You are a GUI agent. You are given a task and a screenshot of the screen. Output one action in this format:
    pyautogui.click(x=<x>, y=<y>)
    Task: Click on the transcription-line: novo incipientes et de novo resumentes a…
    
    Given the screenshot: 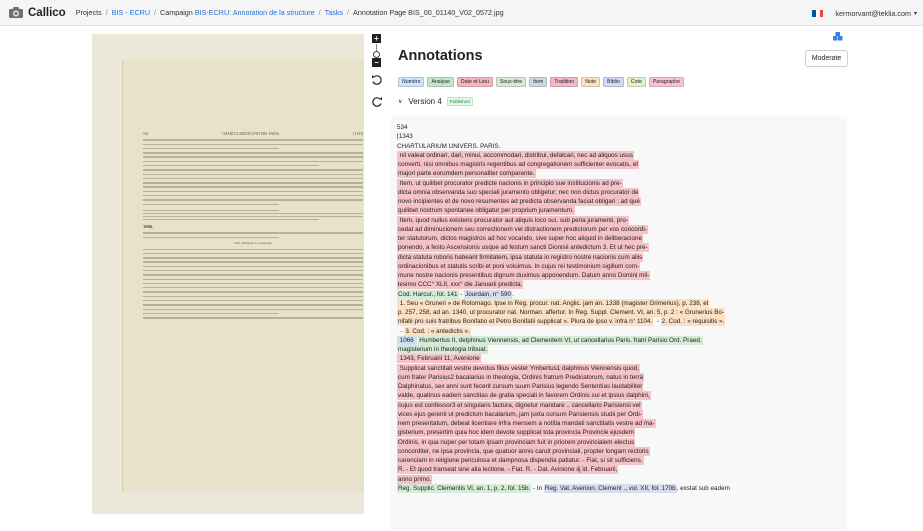 What is the action you would take?
    pyautogui.click(x=618, y=201)
    